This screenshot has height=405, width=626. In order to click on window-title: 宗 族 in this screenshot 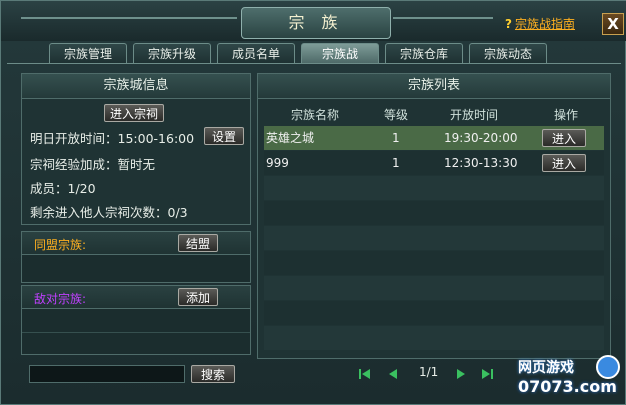, I will do `click(316, 23)`.